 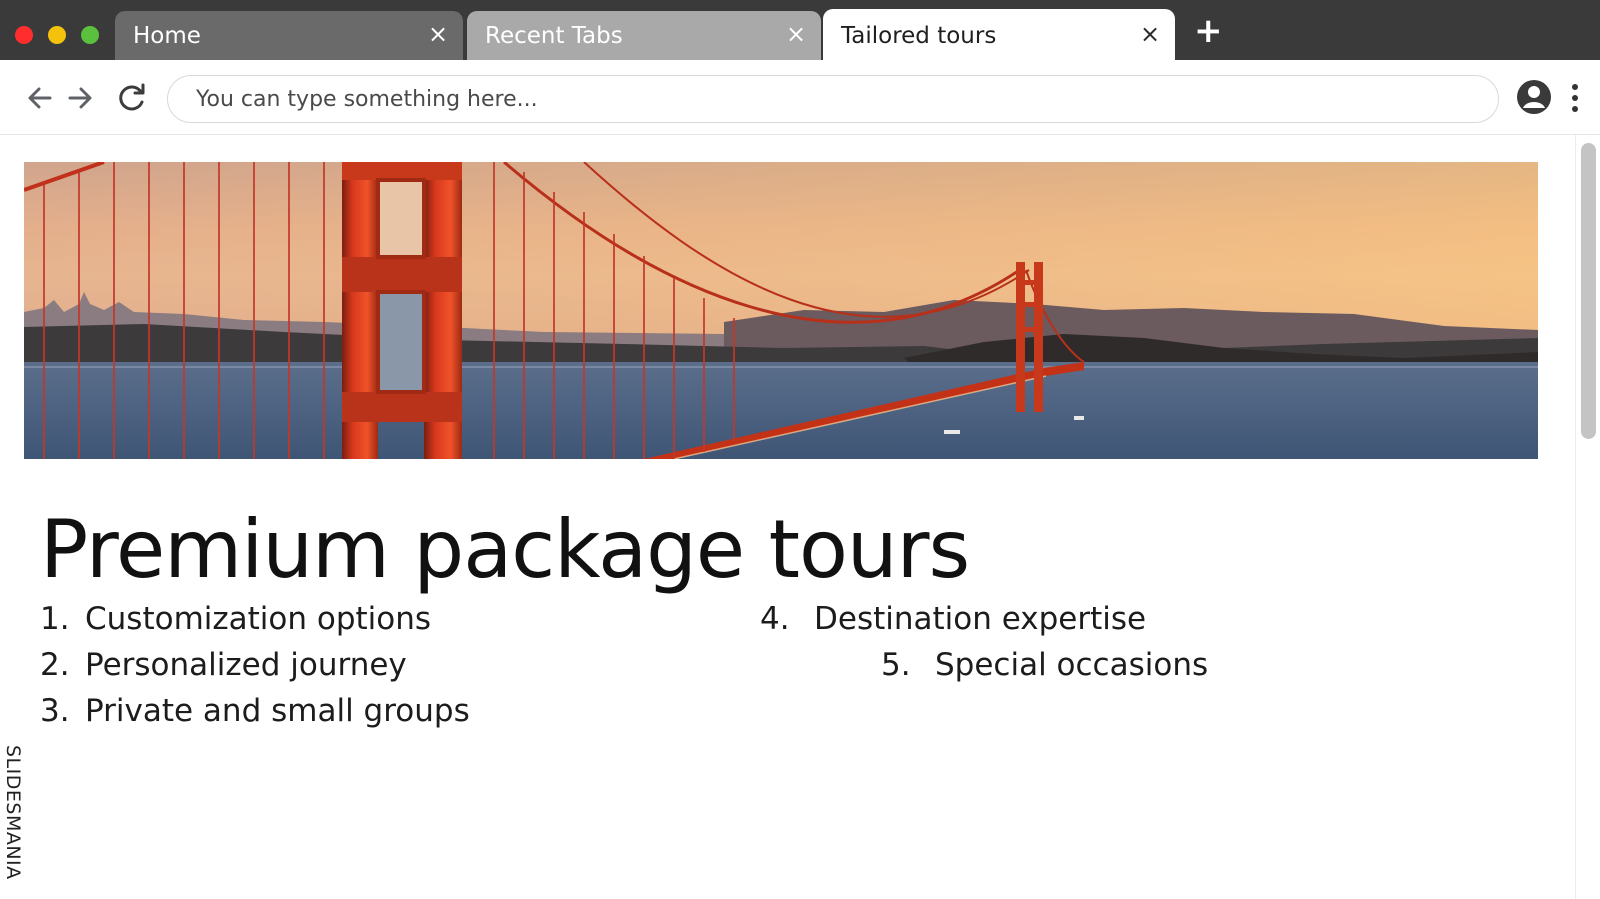 What do you see at coordinates (90, 35) in the screenshot?
I see `window-maximize-button` at bounding box center [90, 35].